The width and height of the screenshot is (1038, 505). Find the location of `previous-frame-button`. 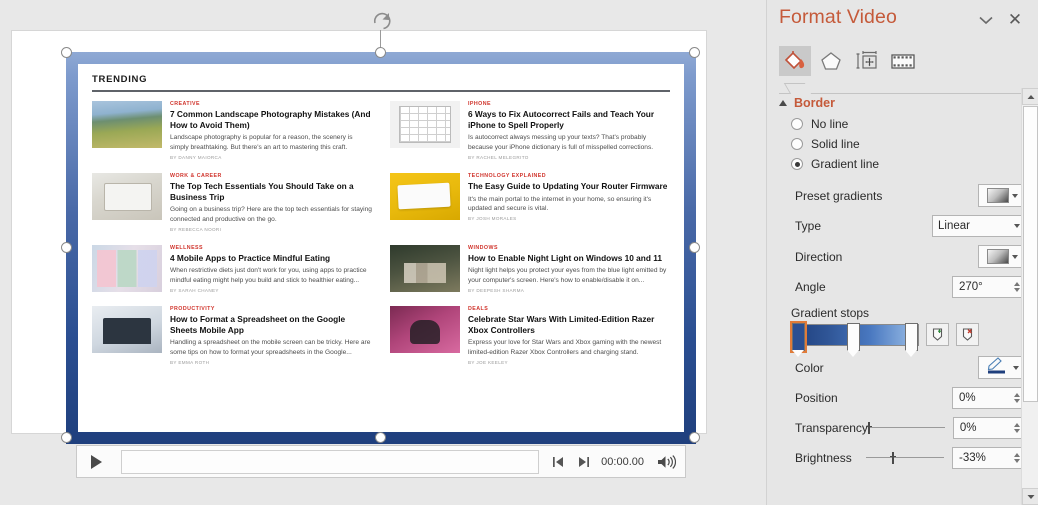

previous-frame-button is located at coordinates (558, 462).